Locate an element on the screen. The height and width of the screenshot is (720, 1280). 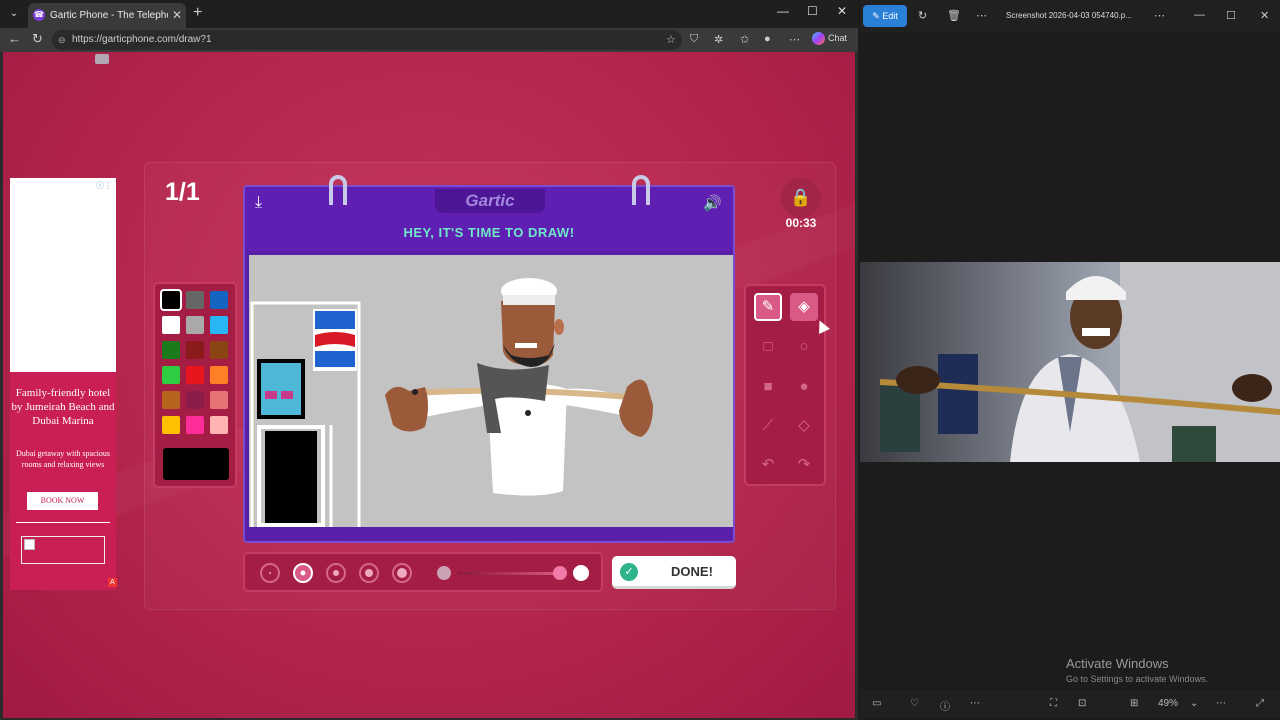
opacity-slider is located at coordinates (509, 573).